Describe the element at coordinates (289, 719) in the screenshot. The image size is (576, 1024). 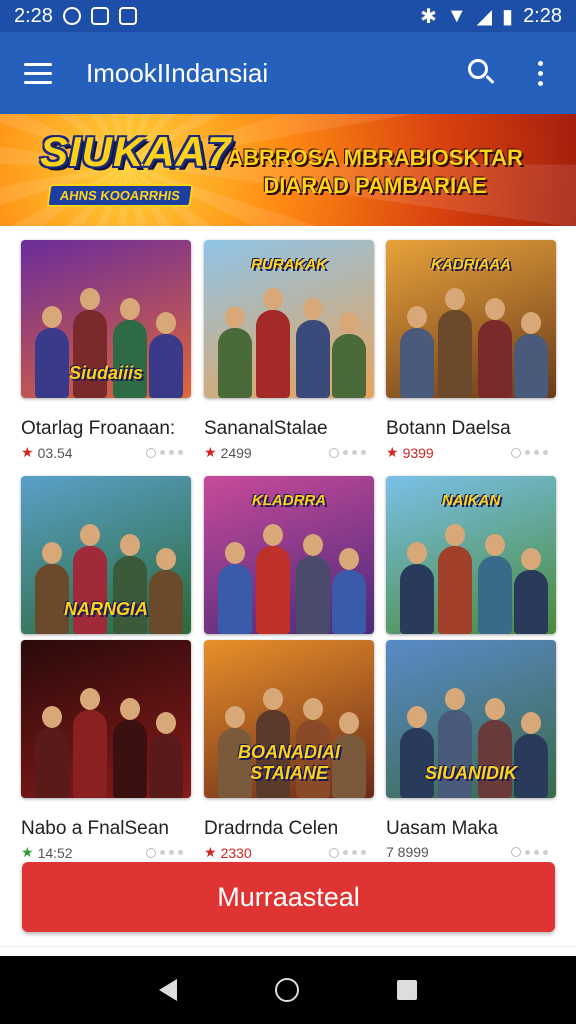
I see `game-thumbnail: BOANADIAI STAIANE` at that location.